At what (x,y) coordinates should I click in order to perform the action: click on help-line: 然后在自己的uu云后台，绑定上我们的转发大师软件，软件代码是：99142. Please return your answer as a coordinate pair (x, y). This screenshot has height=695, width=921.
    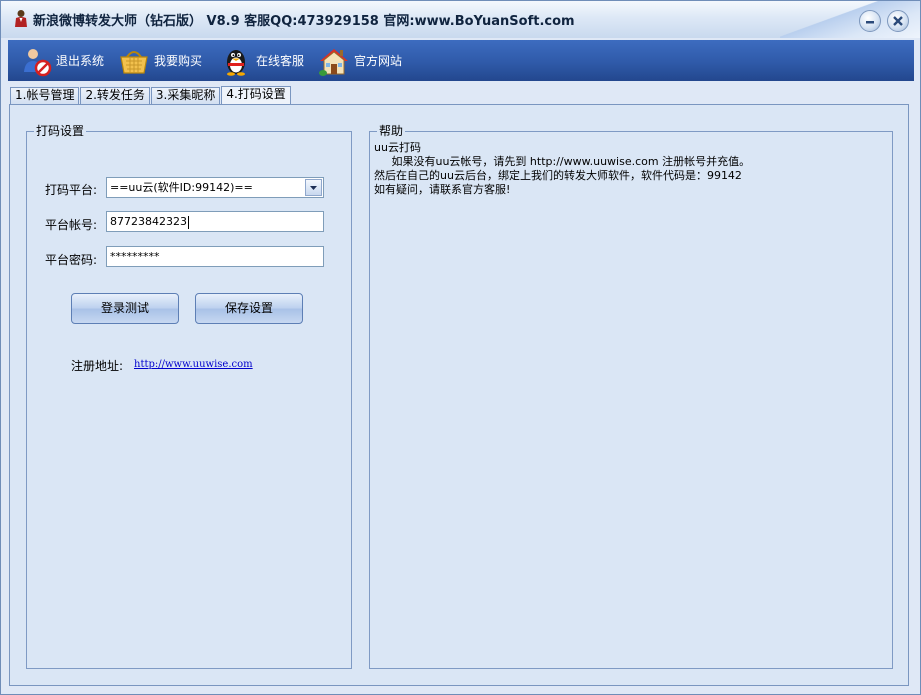
    Looking at the image, I should click on (558, 175).